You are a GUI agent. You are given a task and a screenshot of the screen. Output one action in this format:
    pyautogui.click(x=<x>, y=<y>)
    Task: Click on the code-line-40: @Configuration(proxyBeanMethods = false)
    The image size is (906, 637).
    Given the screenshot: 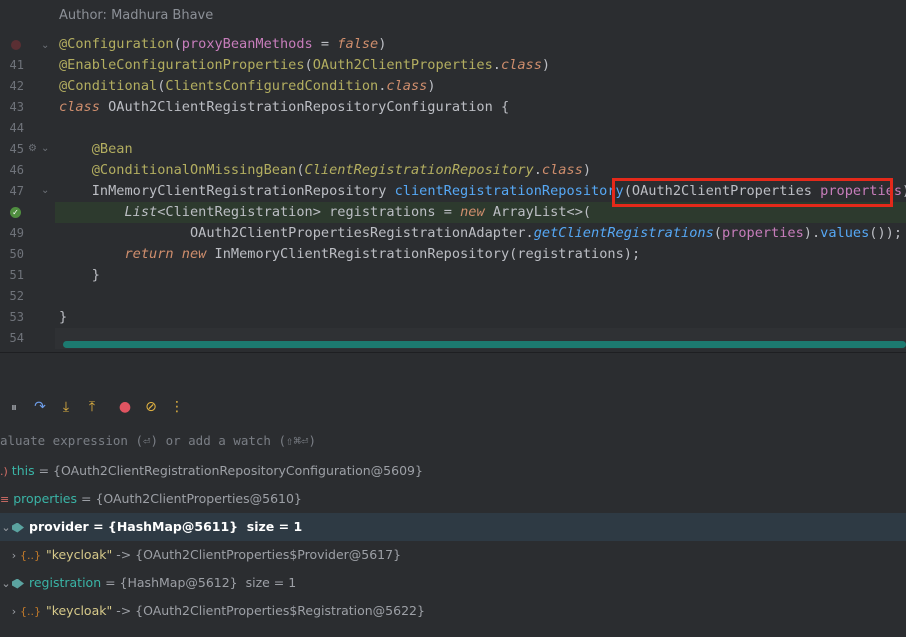 What is the action you would take?
    pyautogui.click(x=222, y=44)
    